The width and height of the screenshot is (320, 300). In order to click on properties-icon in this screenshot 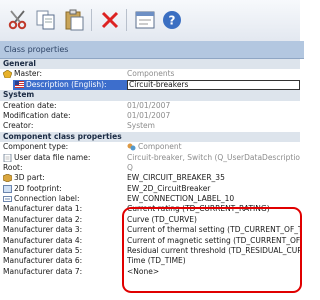, I will do `click(145, 20)`.